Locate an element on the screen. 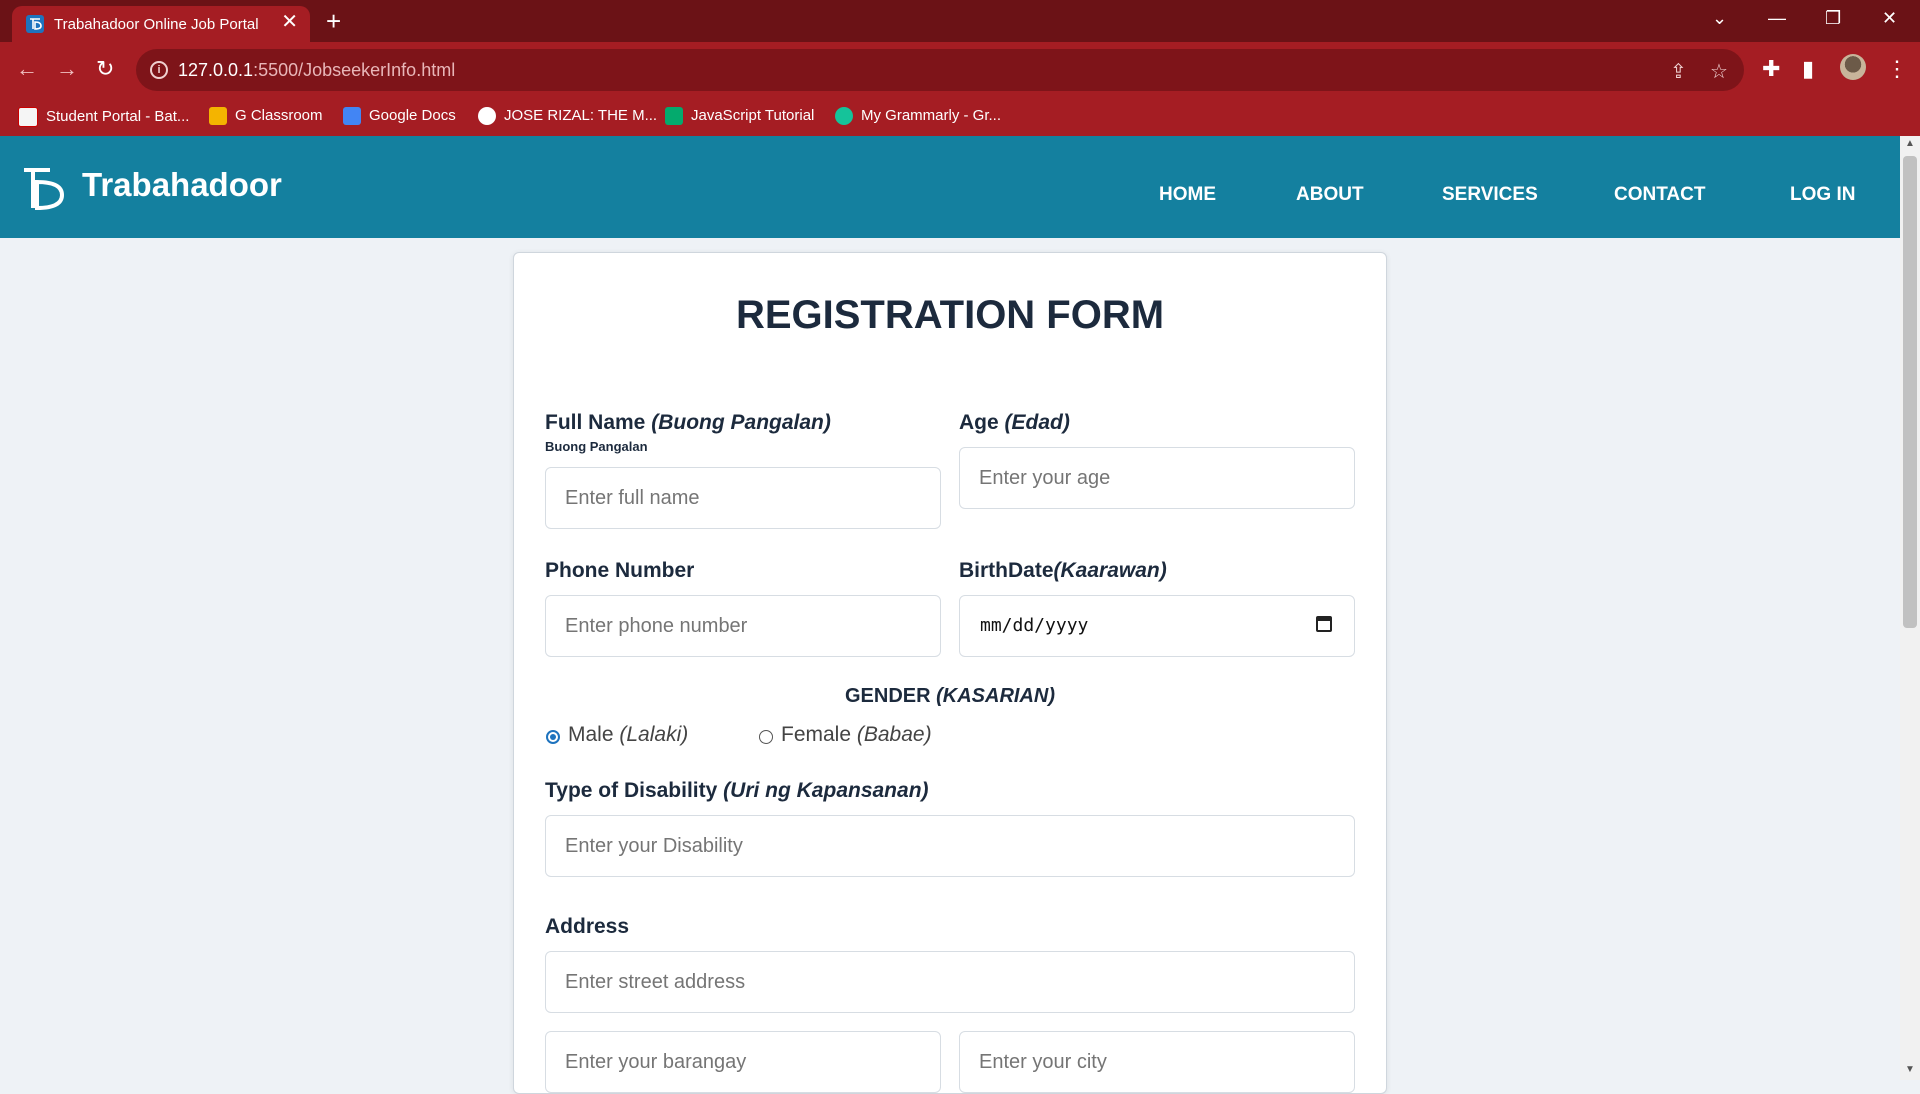 The height and width of the screenshot is (1094, 1920). side-panel-icon: ▮ is located at coordinates (1808, 69).